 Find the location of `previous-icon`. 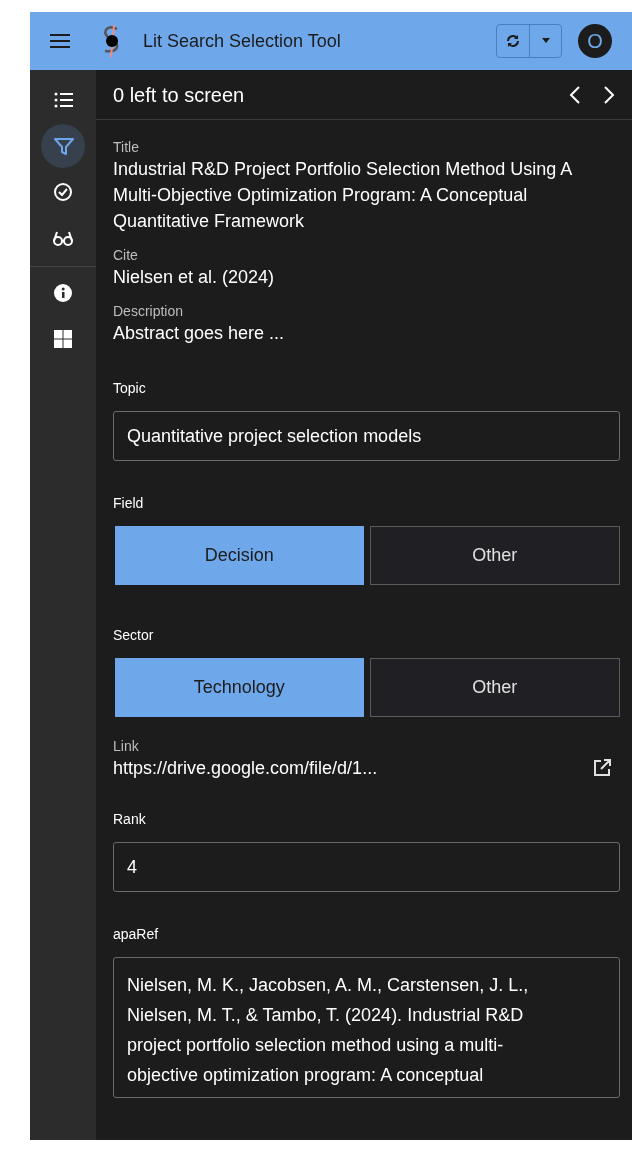

previous-icon is located at coordinates (575, 94).